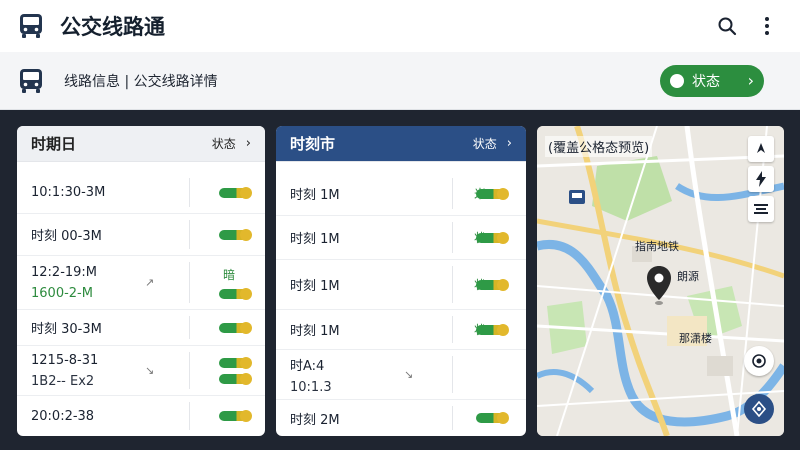 The width and height of the screenshot is (800, 450). Describe the element at coordinates (659, 286) in the screenshot. I see `location-pin-icon` at that location.